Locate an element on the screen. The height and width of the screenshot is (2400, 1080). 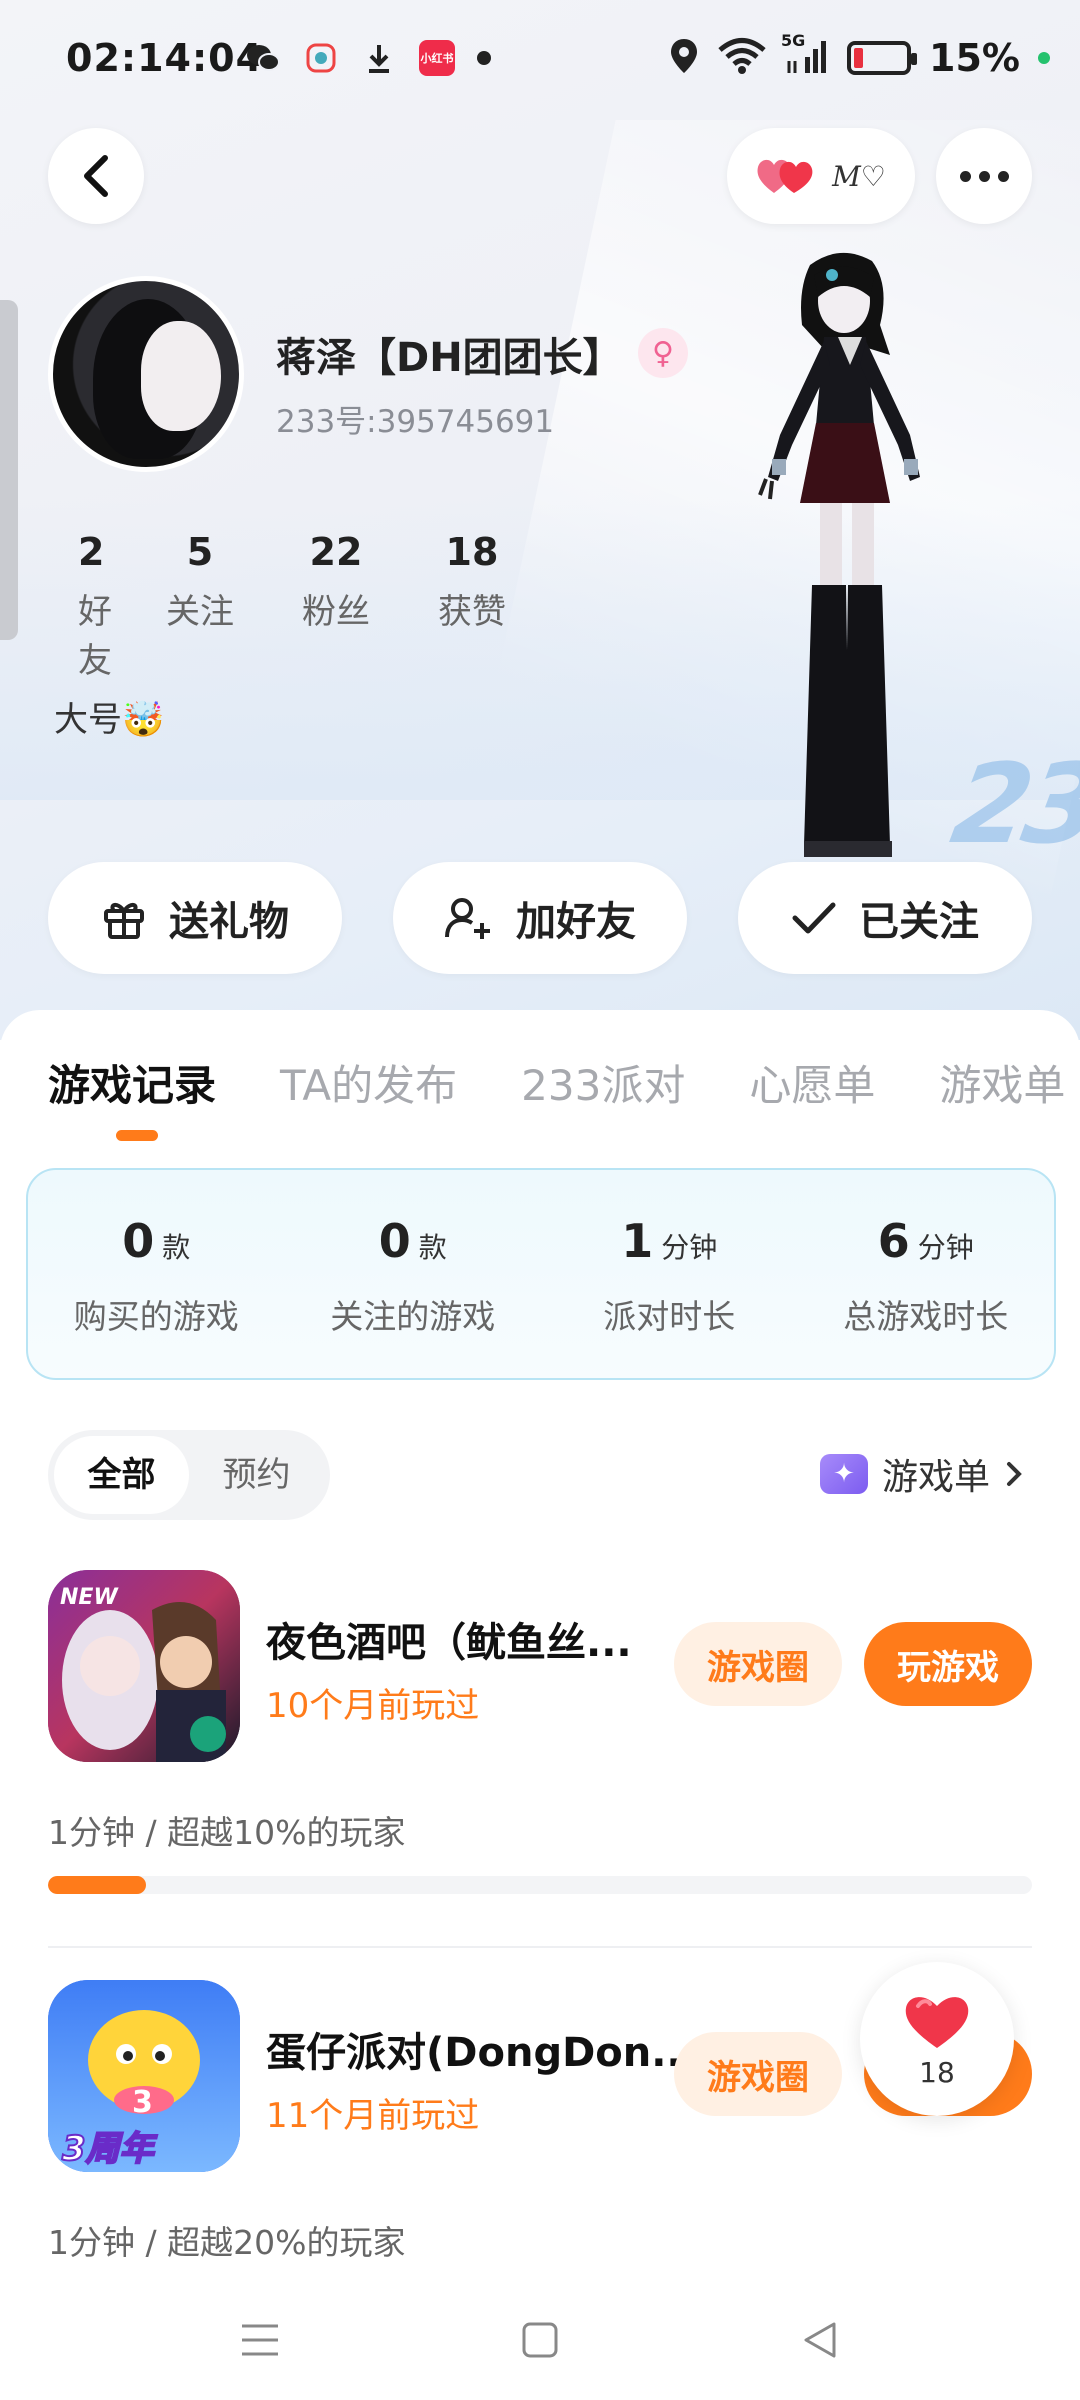
avatar-3d-character is located at coordinates (855, 555).